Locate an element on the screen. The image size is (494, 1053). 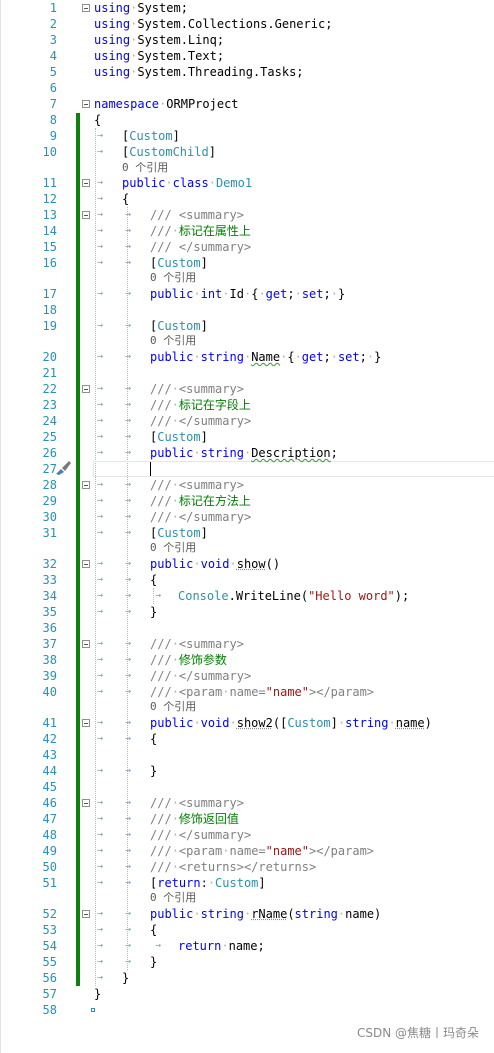
line-number: 4 is located at coordinates (53, 56).